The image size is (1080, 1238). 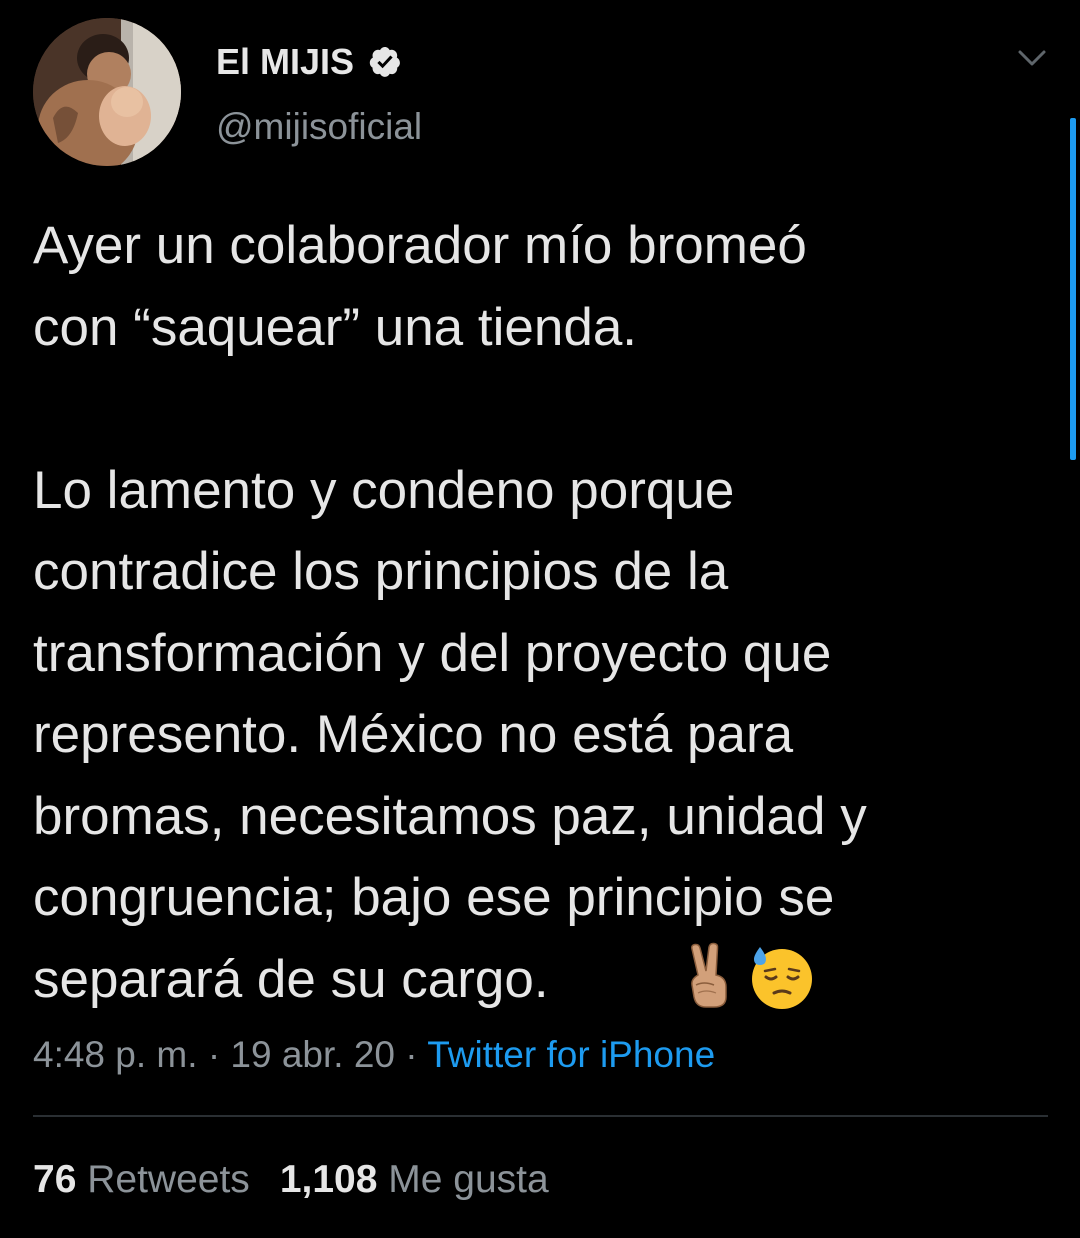 I want to click on likes-stat: 1,108 Me gusta, so click(x=414, y=1179).